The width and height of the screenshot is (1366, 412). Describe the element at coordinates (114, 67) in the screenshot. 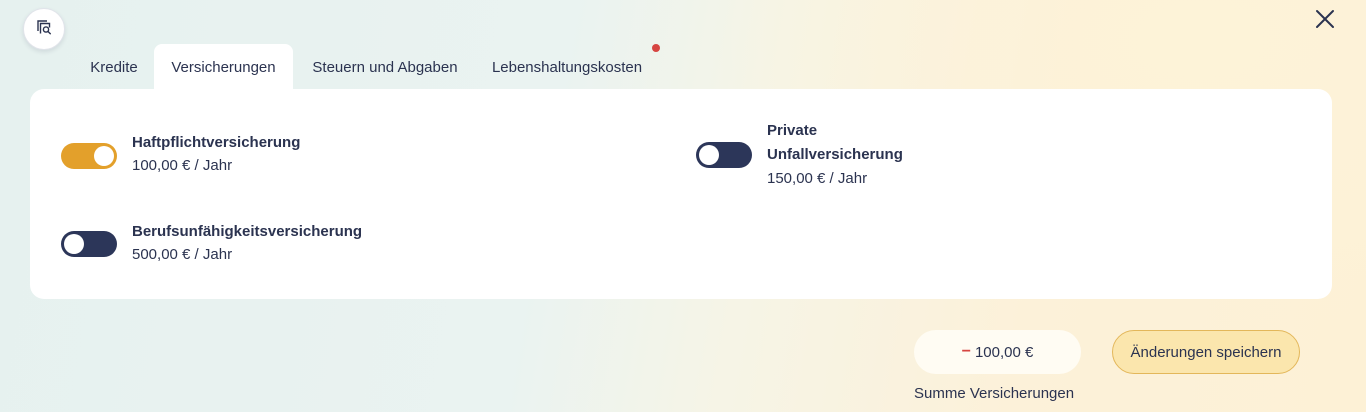

I see `tab-kredite: Kredite` at that location.